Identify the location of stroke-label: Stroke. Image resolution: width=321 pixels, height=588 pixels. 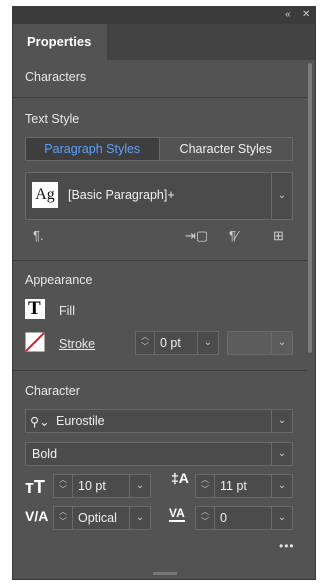
(77, 344).